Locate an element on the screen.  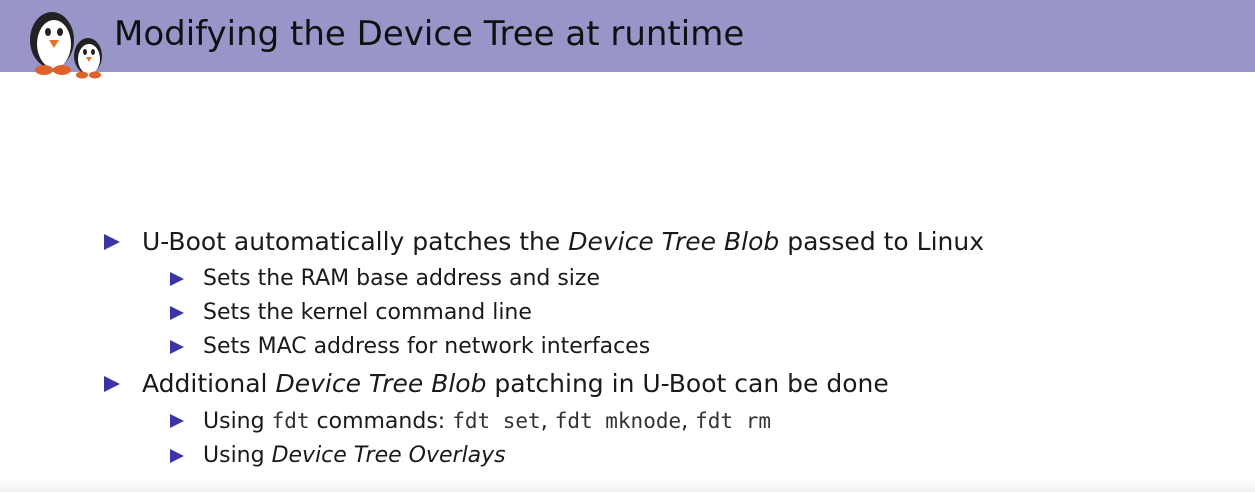
sub-list-item: Sets the kernel command line is located at coordinates (664, 313).